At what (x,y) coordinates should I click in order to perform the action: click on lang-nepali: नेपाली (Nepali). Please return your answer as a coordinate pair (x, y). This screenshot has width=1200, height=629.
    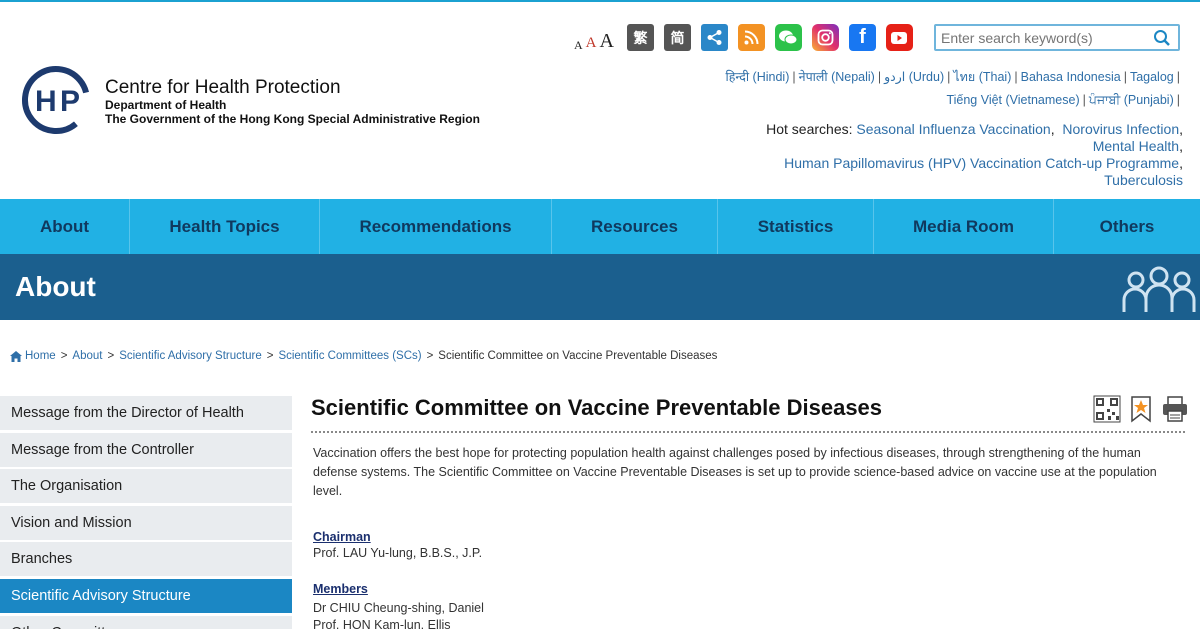
    Looking at the image, I should click on (837, 77).